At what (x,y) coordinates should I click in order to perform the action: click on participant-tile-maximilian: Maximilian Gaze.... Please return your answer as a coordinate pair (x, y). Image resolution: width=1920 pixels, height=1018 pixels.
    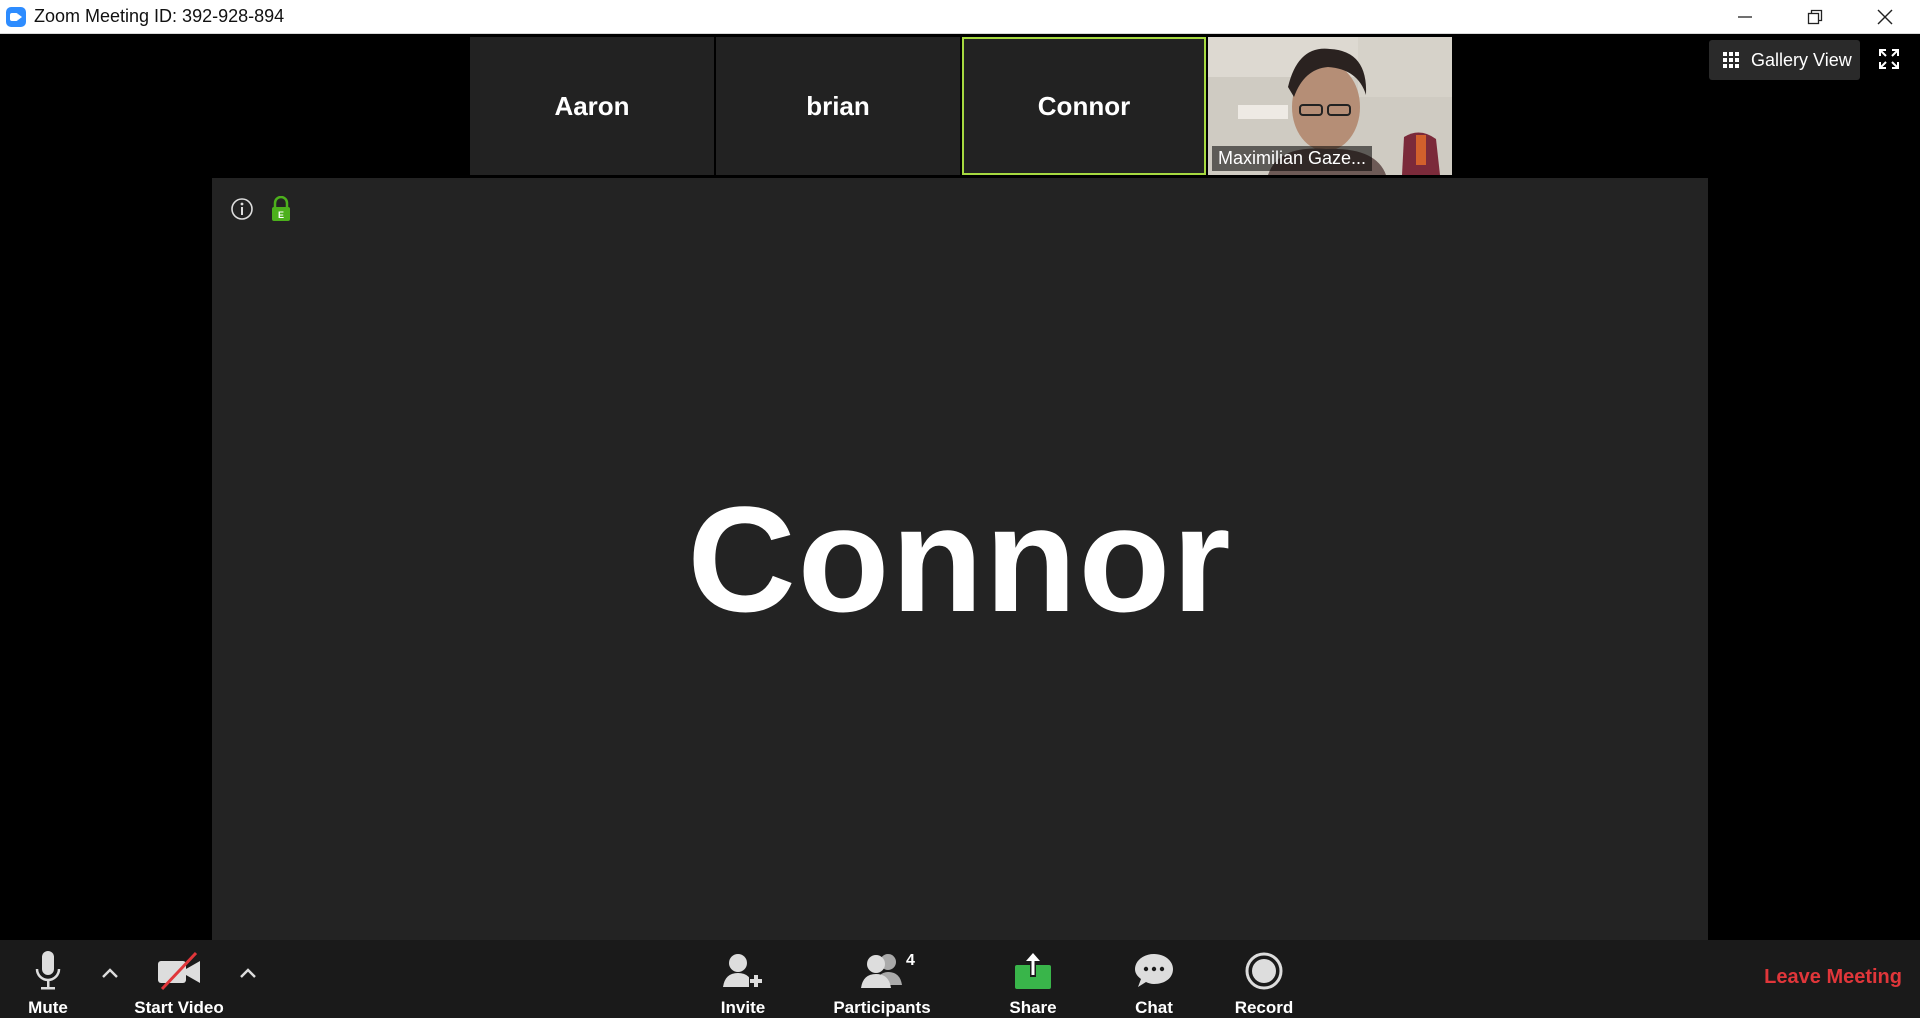
    Looking at the image, I should click on (1330, 106).